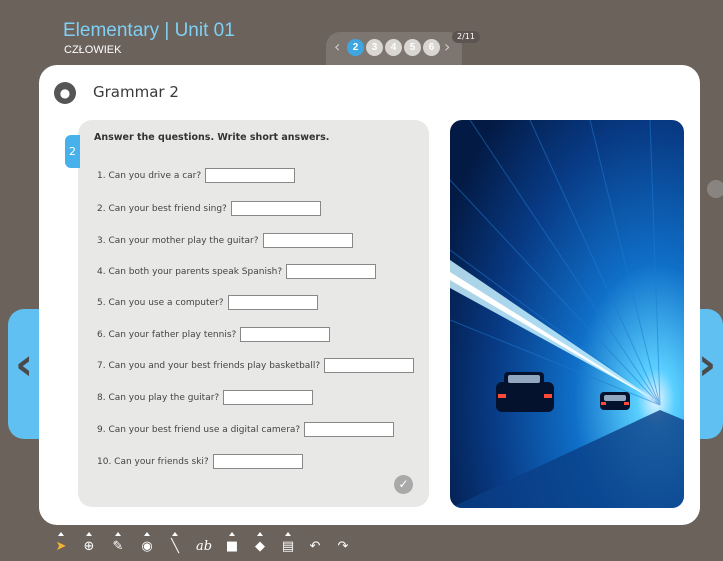 The width and height of the screenshot is (723, 561). I want to click on page-dot-5: 5, so click(412, 47).